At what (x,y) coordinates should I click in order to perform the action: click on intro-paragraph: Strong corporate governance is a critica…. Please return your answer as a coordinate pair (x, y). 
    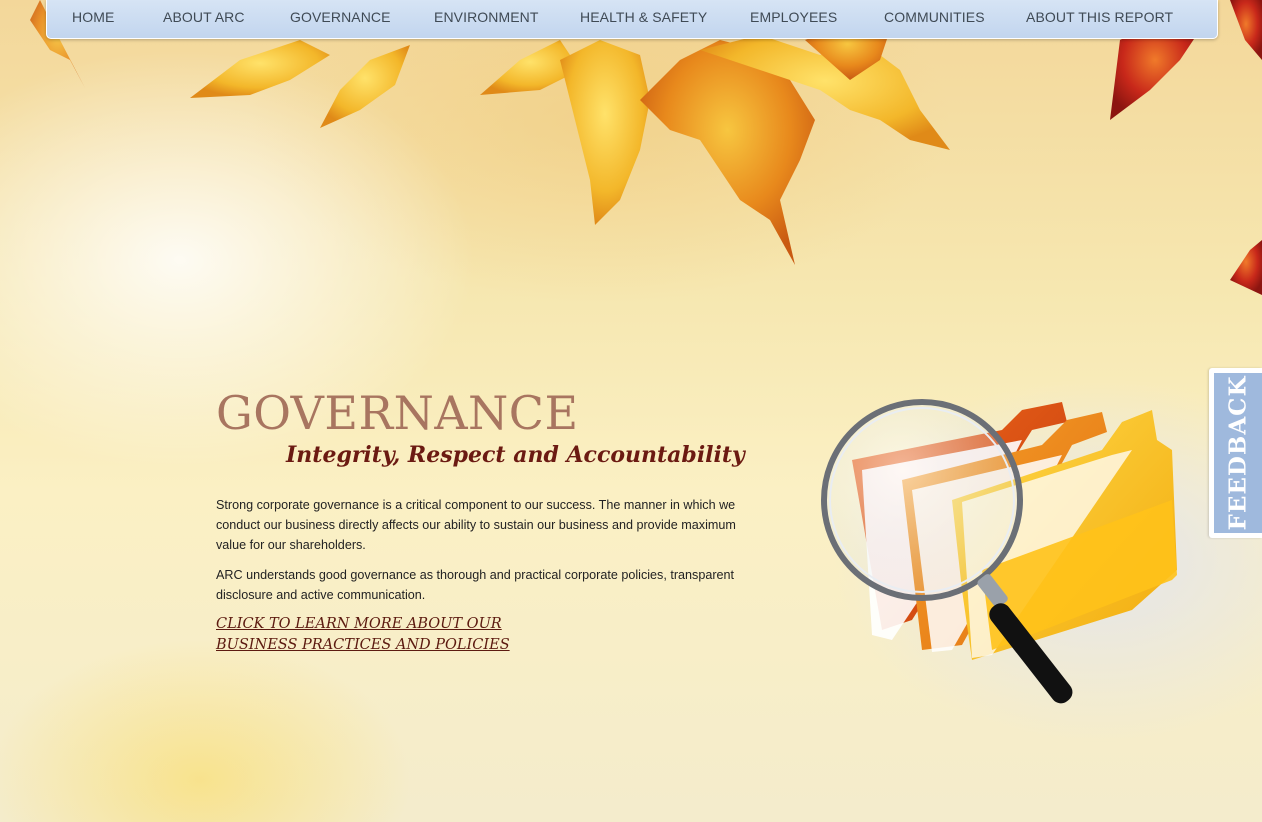
    Looking at the image, I should click on (476, 525).